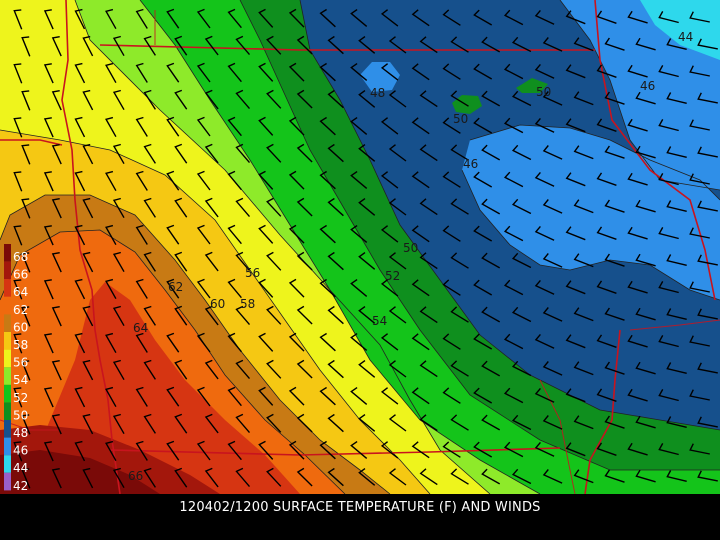 This screenshot has height=540, width=720. Describe the element at coordinates (410, 248) in the screenshot. I see `contour-label-50-c: 50` at that location.